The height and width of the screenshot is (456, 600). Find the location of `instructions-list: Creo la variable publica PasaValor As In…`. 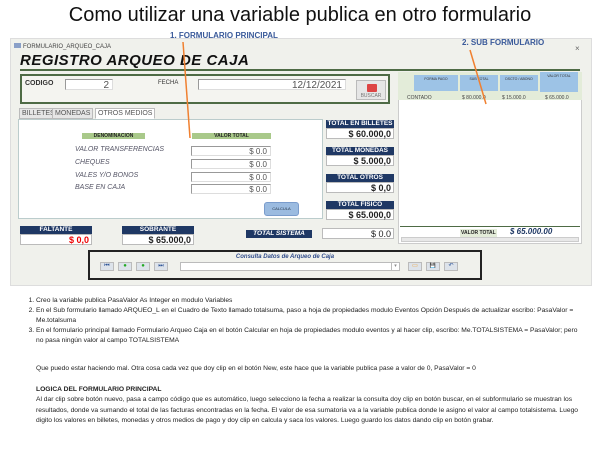

instructions-list: Creo la variable publica PasaValor As In… is located at coordinates (304, 321).